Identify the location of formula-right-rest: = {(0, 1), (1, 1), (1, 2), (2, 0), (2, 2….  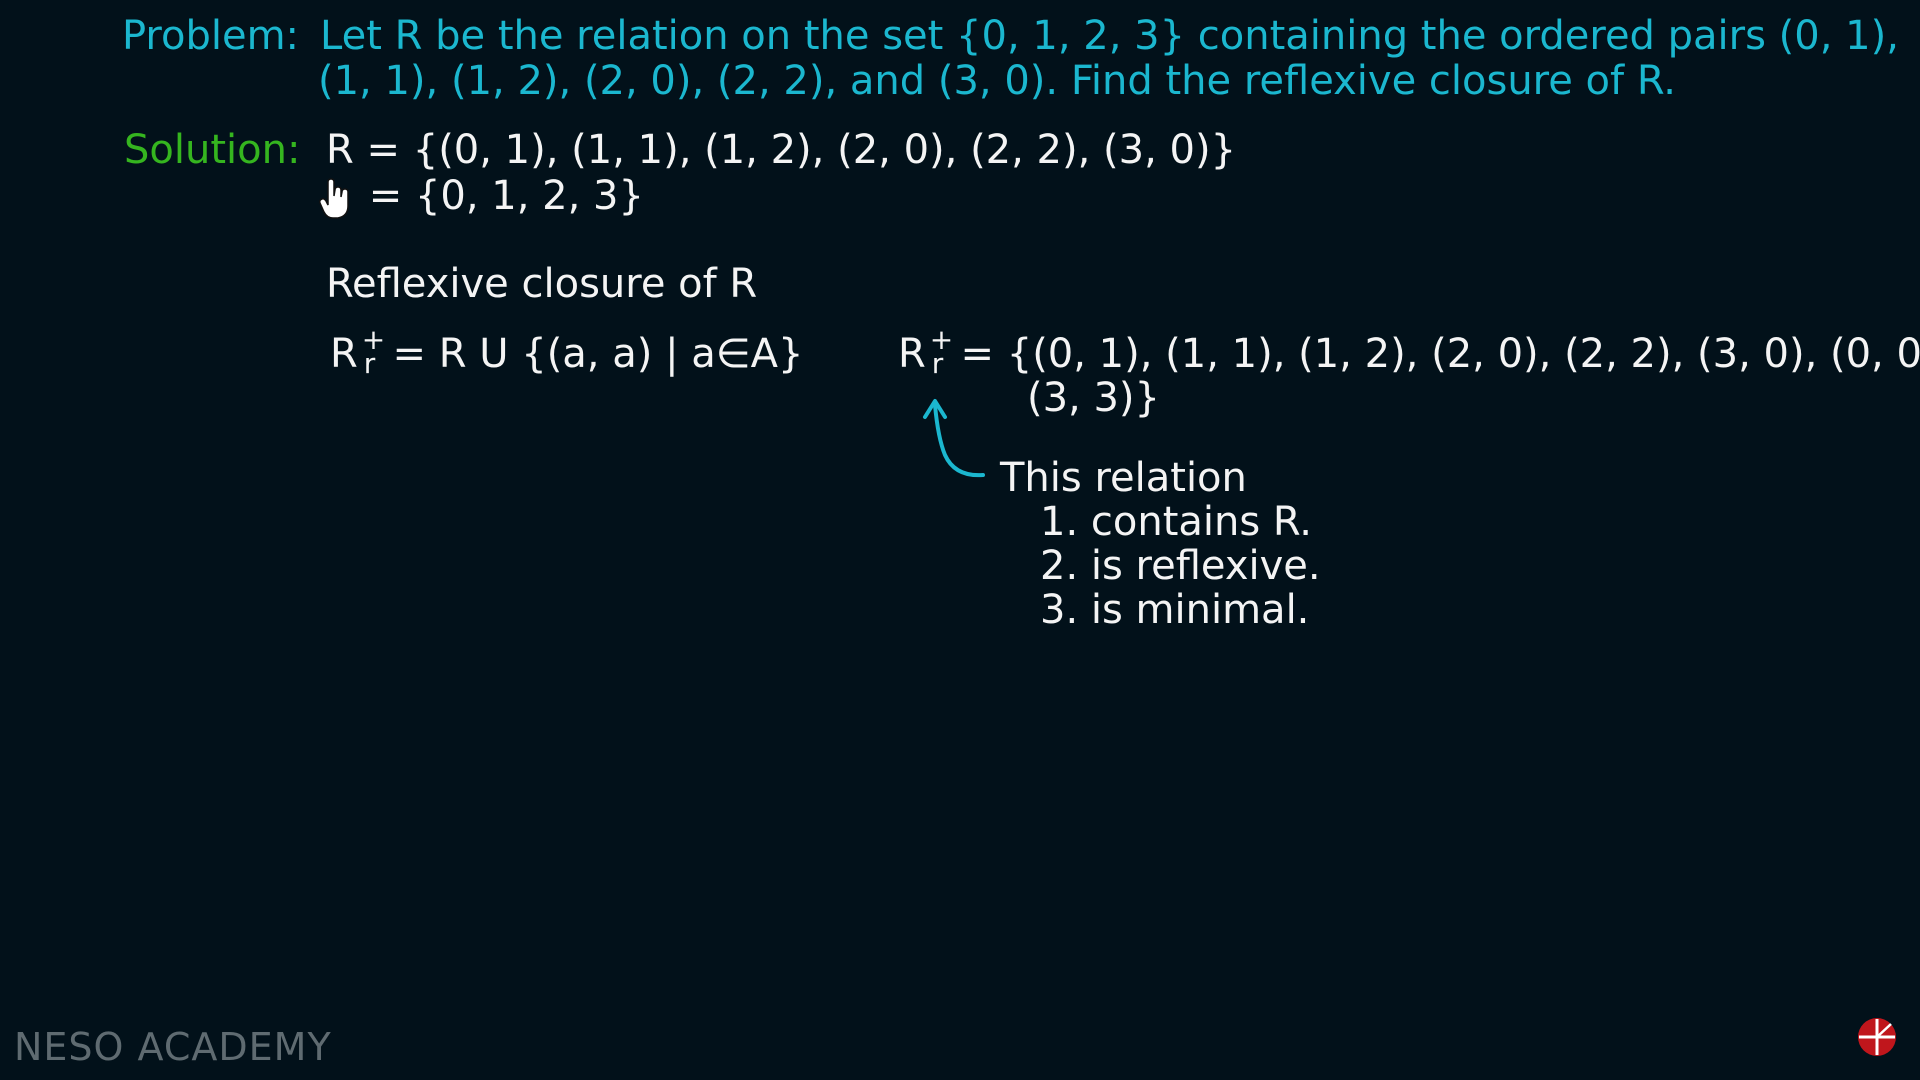
(1433, 354).